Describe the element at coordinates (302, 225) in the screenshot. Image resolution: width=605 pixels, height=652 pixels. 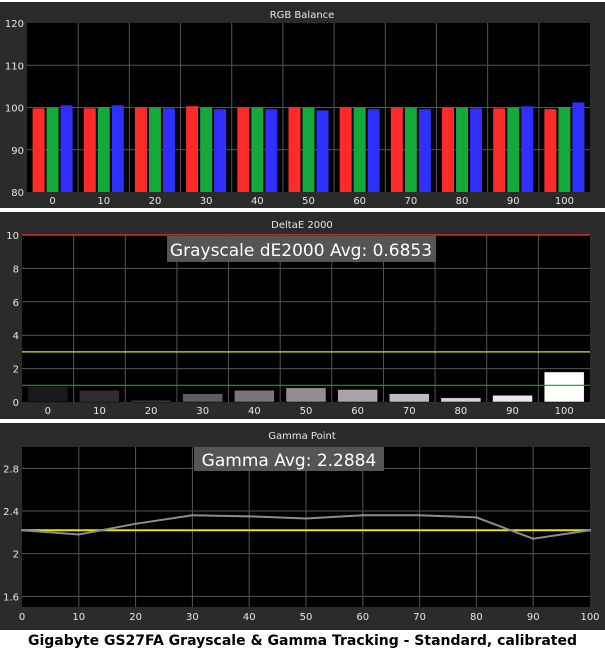
I see `chart-title: DeltaE 2000` at that location.